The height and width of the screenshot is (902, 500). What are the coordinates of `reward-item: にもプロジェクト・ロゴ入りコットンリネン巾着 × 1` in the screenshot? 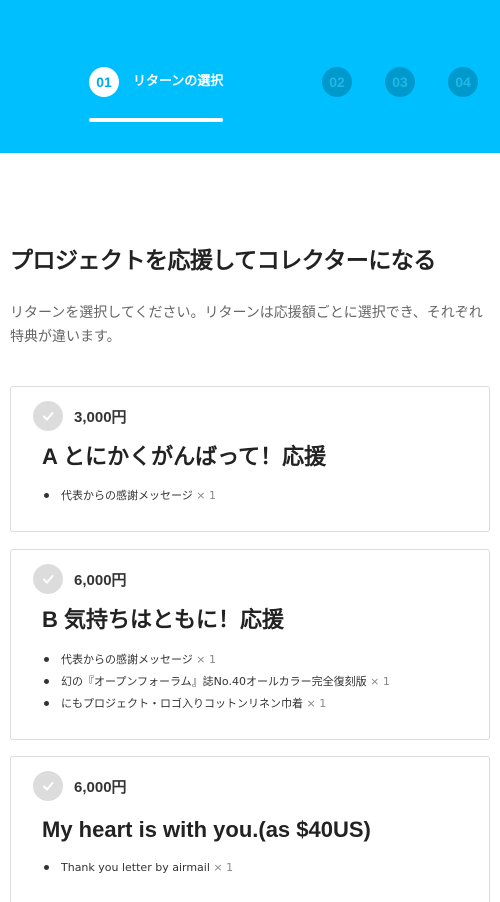 It's located at (217, 704).